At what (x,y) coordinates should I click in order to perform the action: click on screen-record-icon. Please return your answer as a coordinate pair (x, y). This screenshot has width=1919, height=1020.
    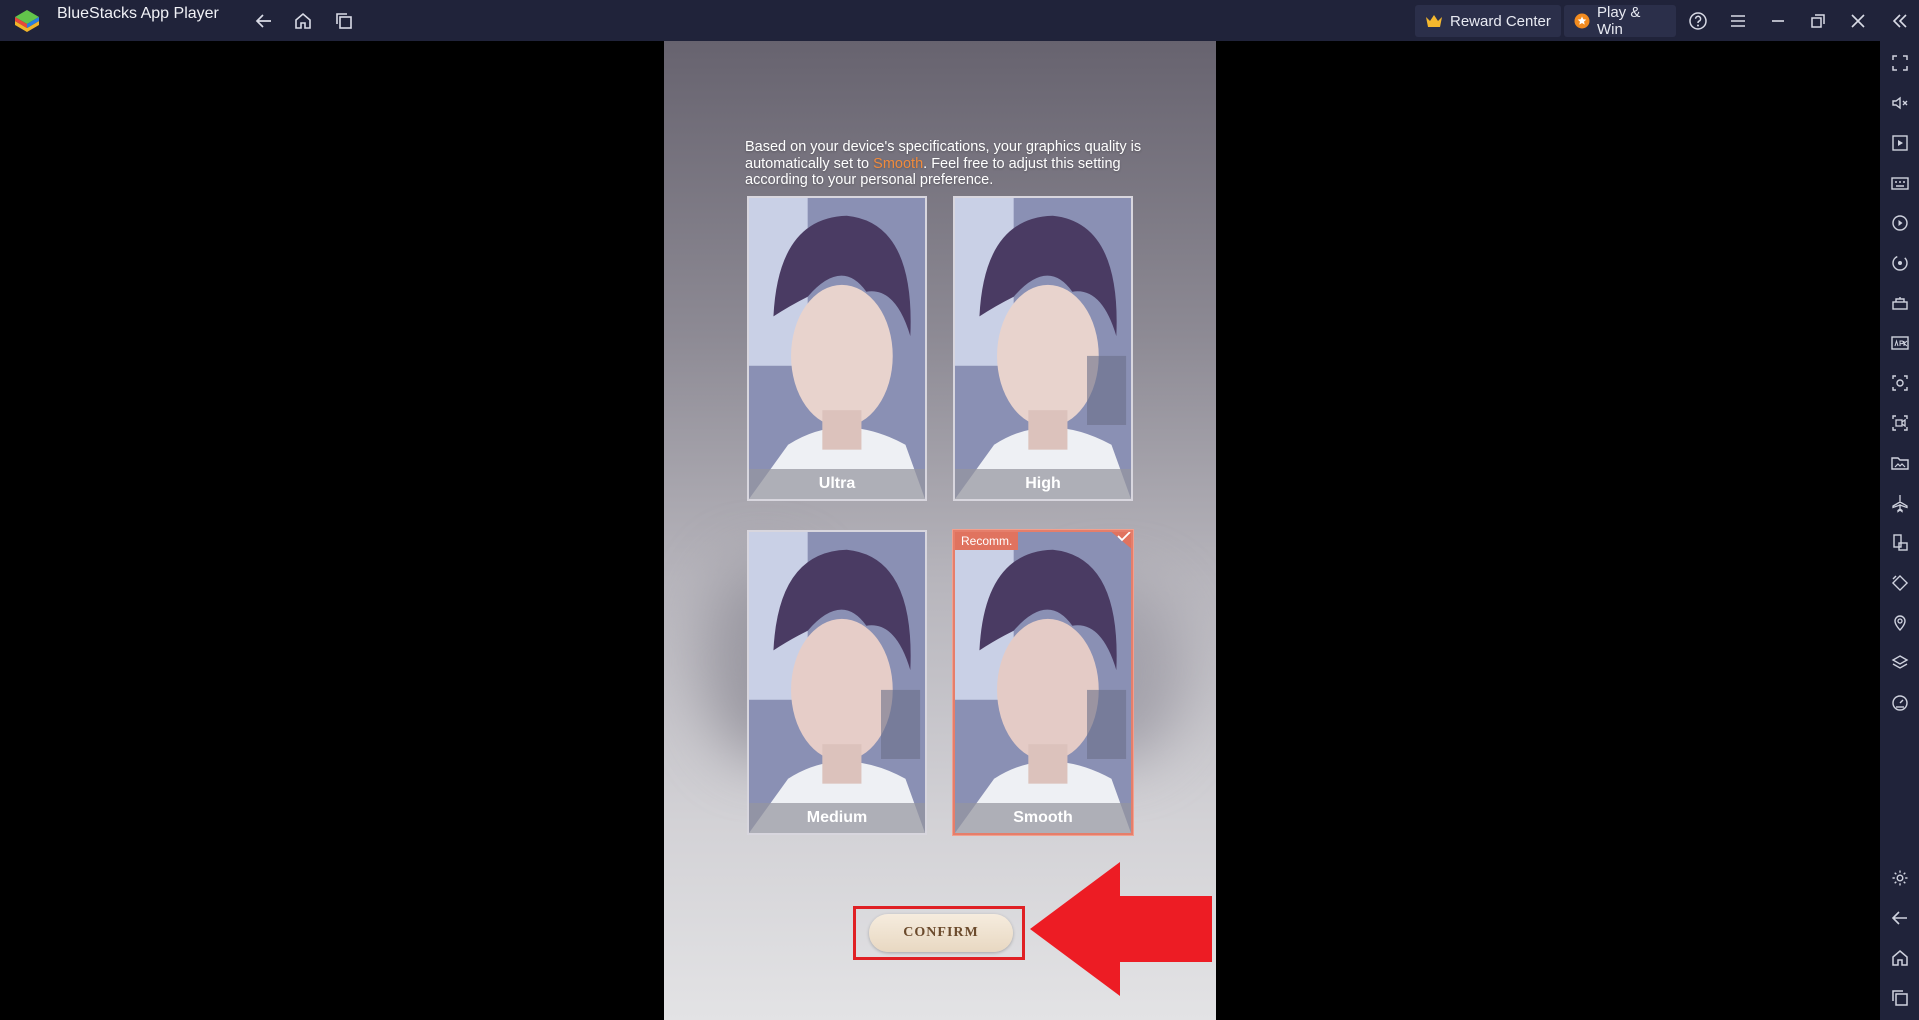
    Looking at the image, I should click on (1900, 143).